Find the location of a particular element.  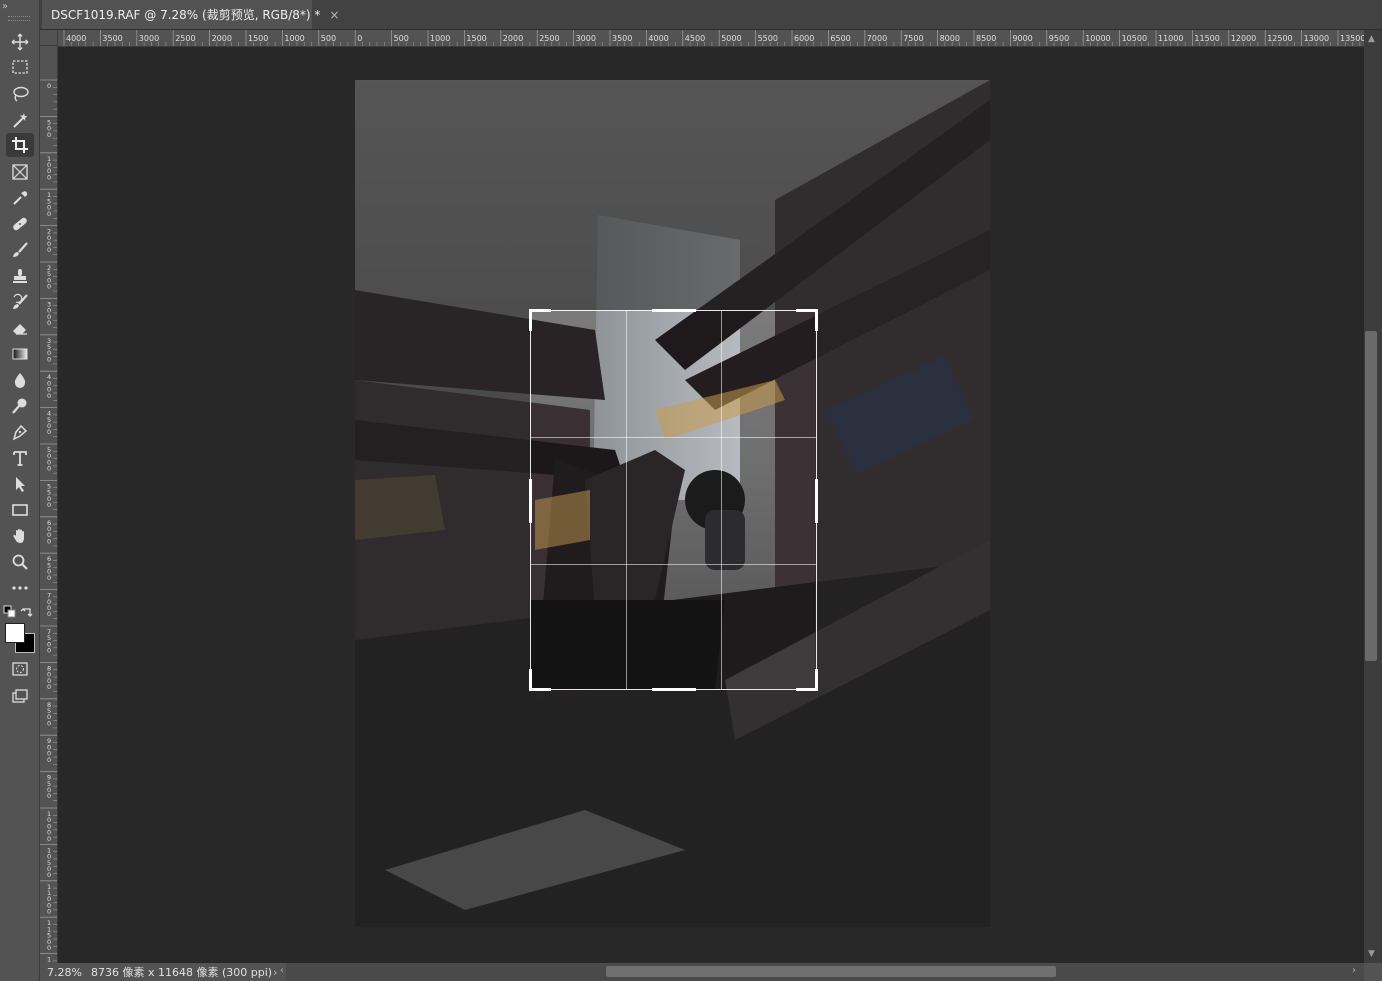

crop-handle-right is located at coordinates (816, 501).